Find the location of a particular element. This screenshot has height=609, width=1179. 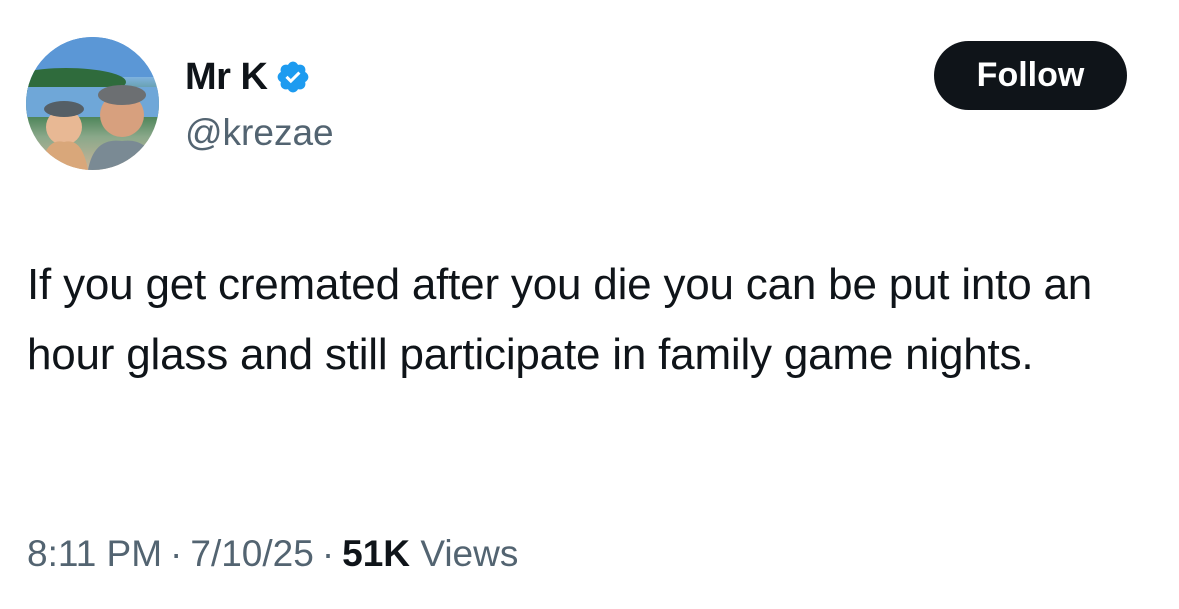

verified-badge-icon is located at coordinates (293, 77).